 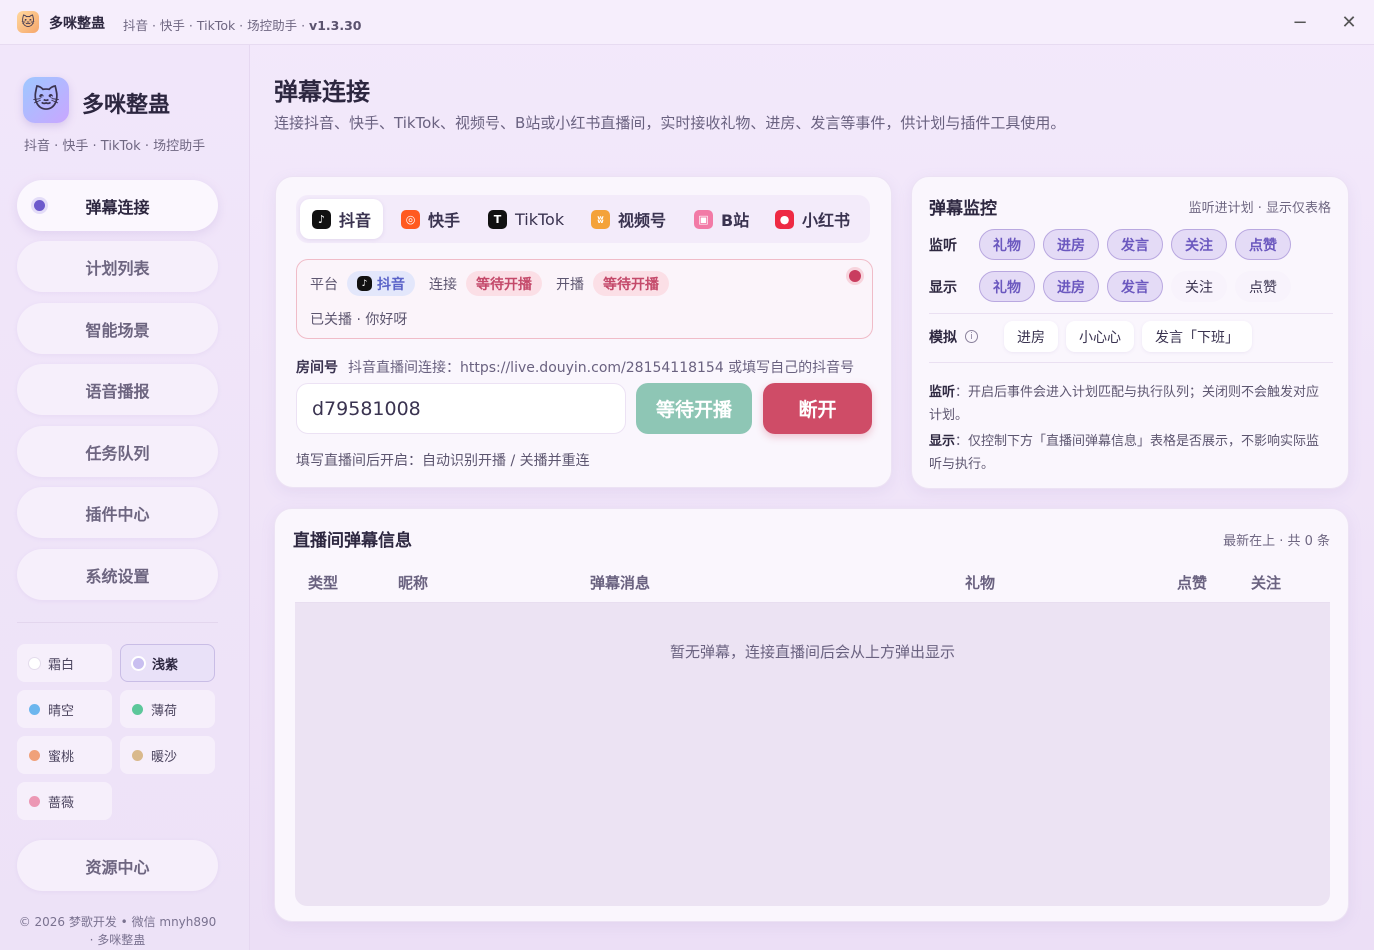 What do you see at coordinates (703, 219) in the screenshot?
I see `bilibili-icon: ▣` at bounding box center [703, 219].